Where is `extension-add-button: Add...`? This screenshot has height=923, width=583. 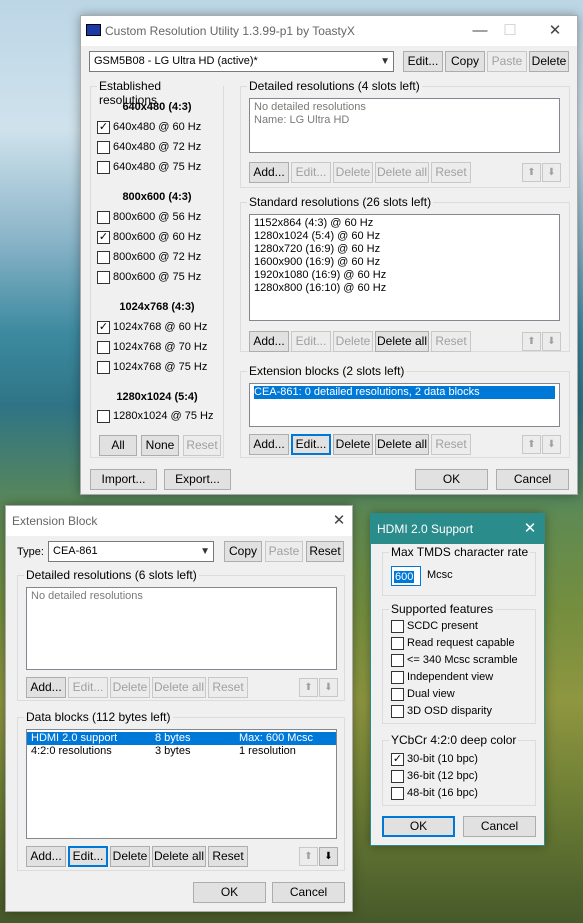
extension-add-button: Add... is located at coordinates (269, 444).